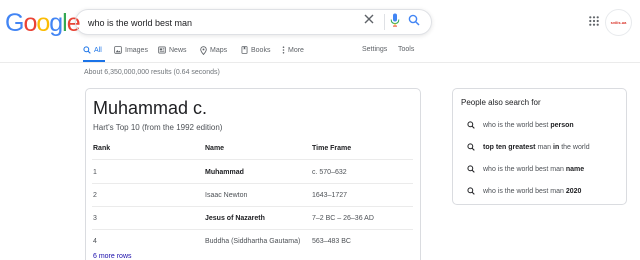 The image size is (640, 260). Describe the element at coordinates (219, 50) in the screenshot. I see `tab-label: Maps` at that location.